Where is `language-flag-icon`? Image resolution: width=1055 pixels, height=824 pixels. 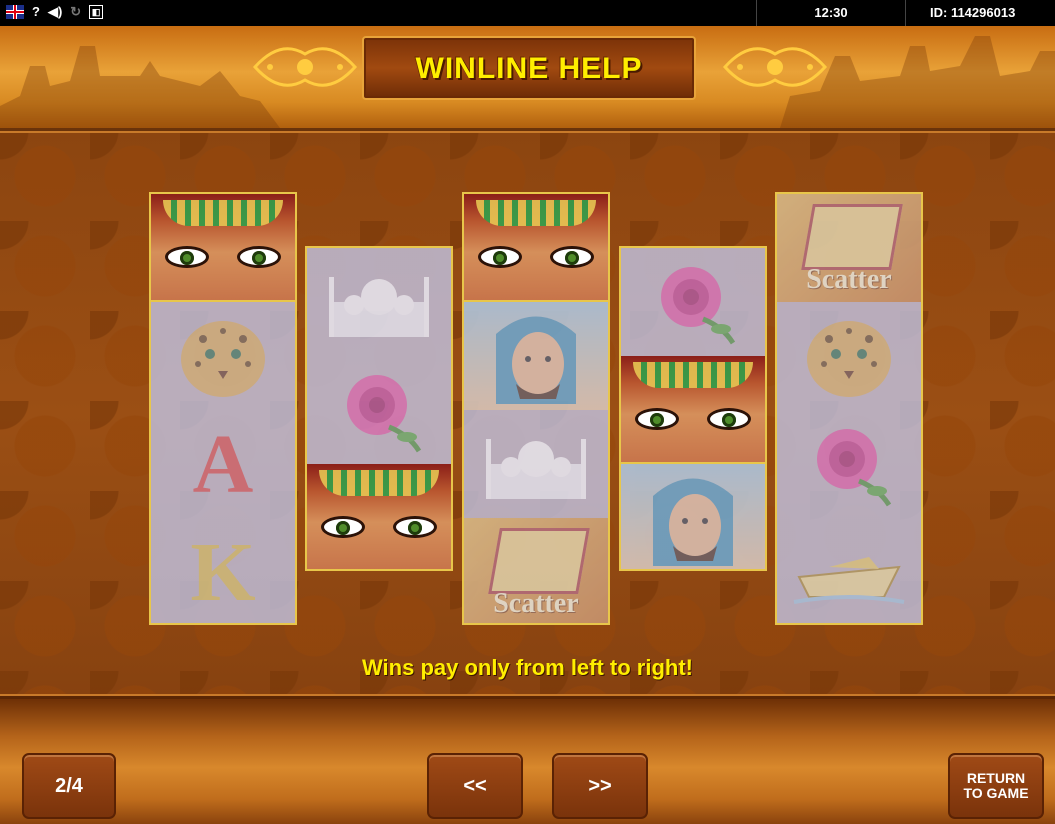 language-flag-icon is located at coordinates (15, 12).